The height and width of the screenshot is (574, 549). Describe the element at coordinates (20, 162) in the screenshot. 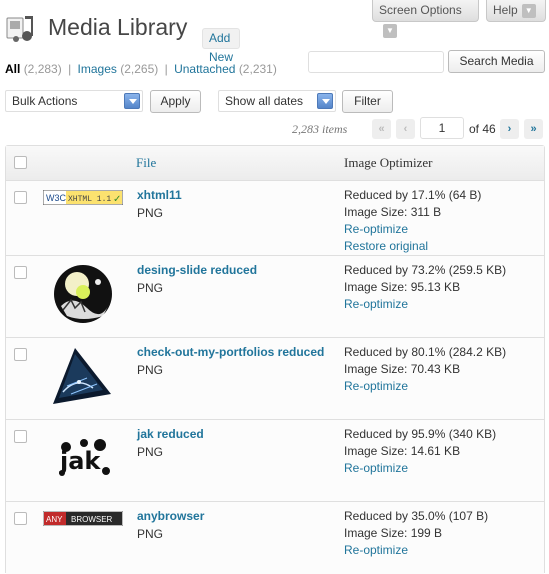

I see `select-all-checkbox` at that location.